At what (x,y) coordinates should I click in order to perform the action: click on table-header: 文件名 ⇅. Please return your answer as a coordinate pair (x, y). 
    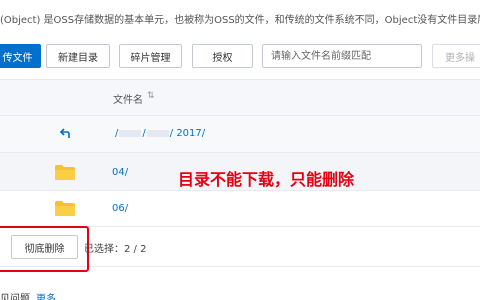
    Looking at the image, I should click on (240, 97).